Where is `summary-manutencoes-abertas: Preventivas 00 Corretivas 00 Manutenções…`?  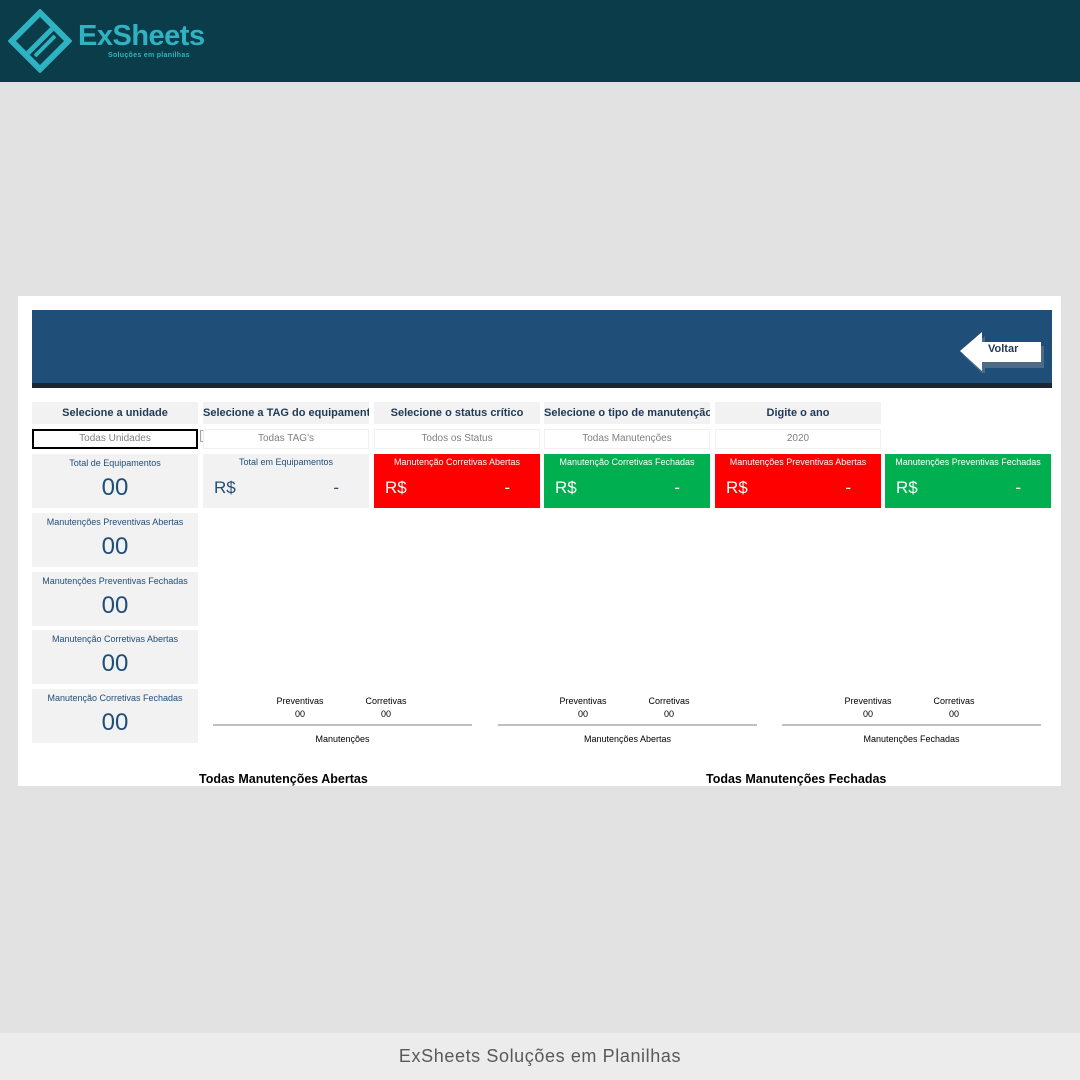
summary-manutencoes-abertas: Preventivas 00 Corretivas 00 Manutenções… is located at coordinates (628, 721).